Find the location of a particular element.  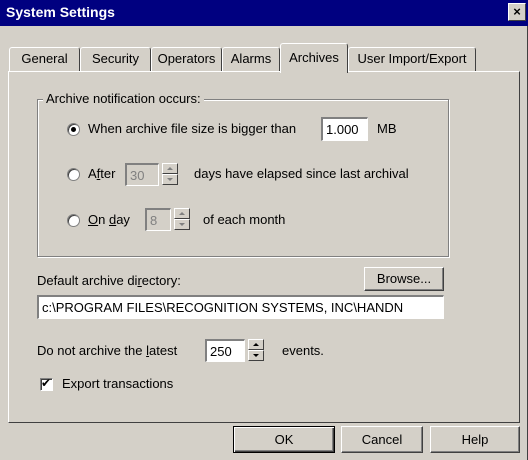

tab-user-import-export: User Import/Export is located at coordinates (412, 59).